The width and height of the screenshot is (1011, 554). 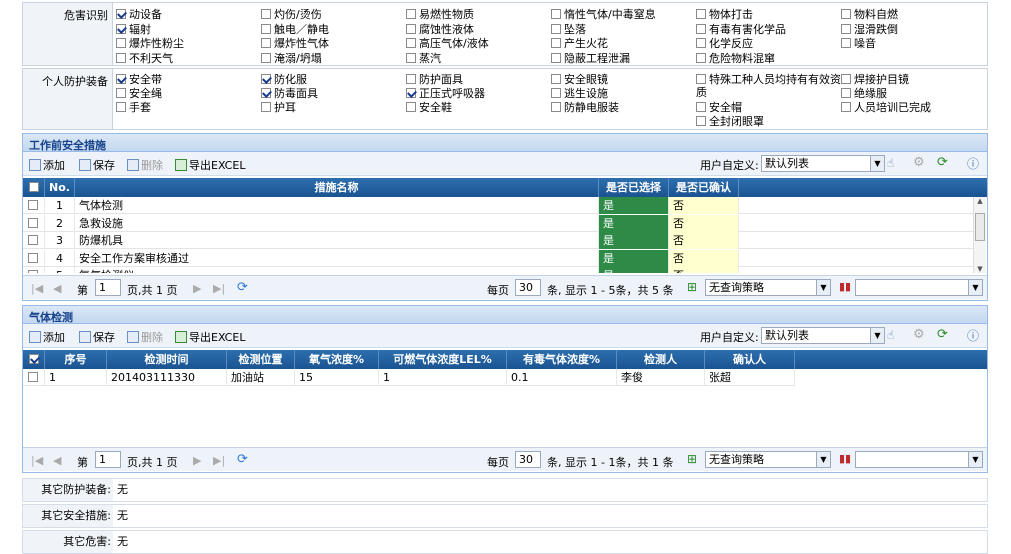 I want to click on hazard-option: 蒸汽, so click(x=423, y=58).